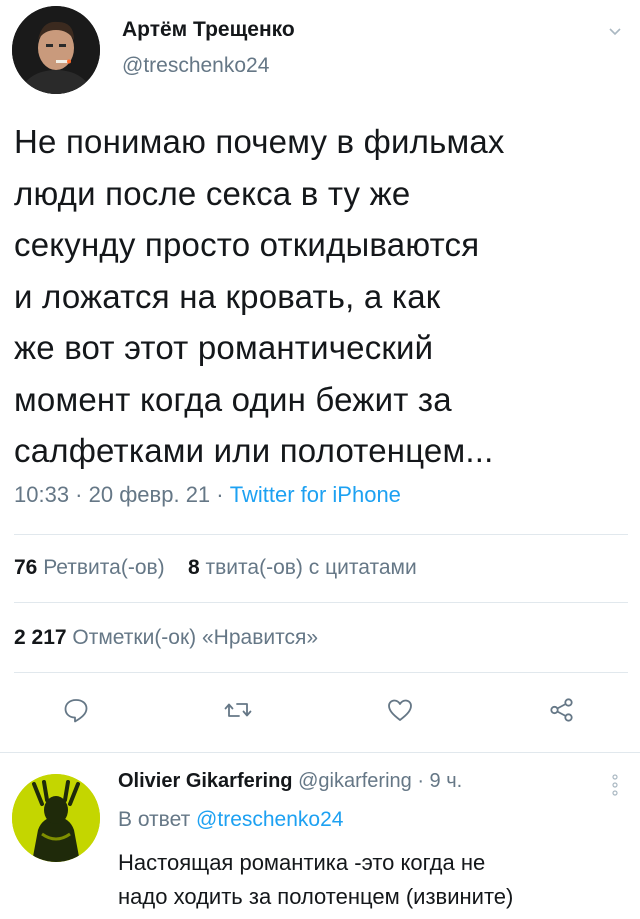 The width and height of the screenshot is (640, 919). Describe the element at coordinates (269, 819) in the screenshot. I see `replying-to-handle: @treschenko24` at that location.